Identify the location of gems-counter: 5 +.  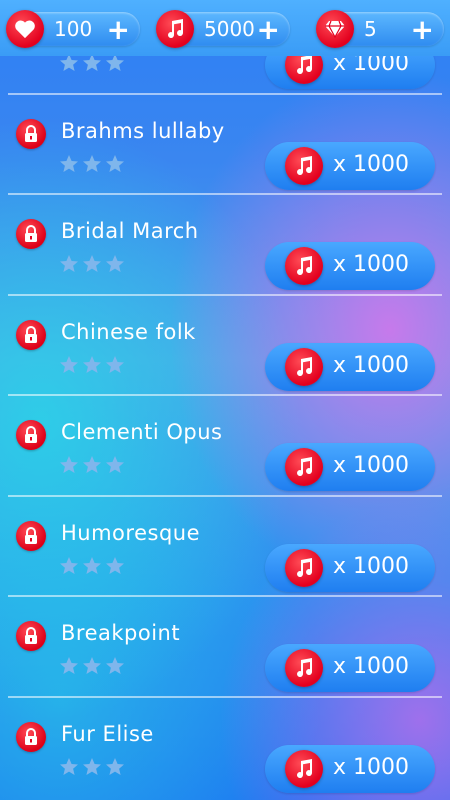
(380, 29).